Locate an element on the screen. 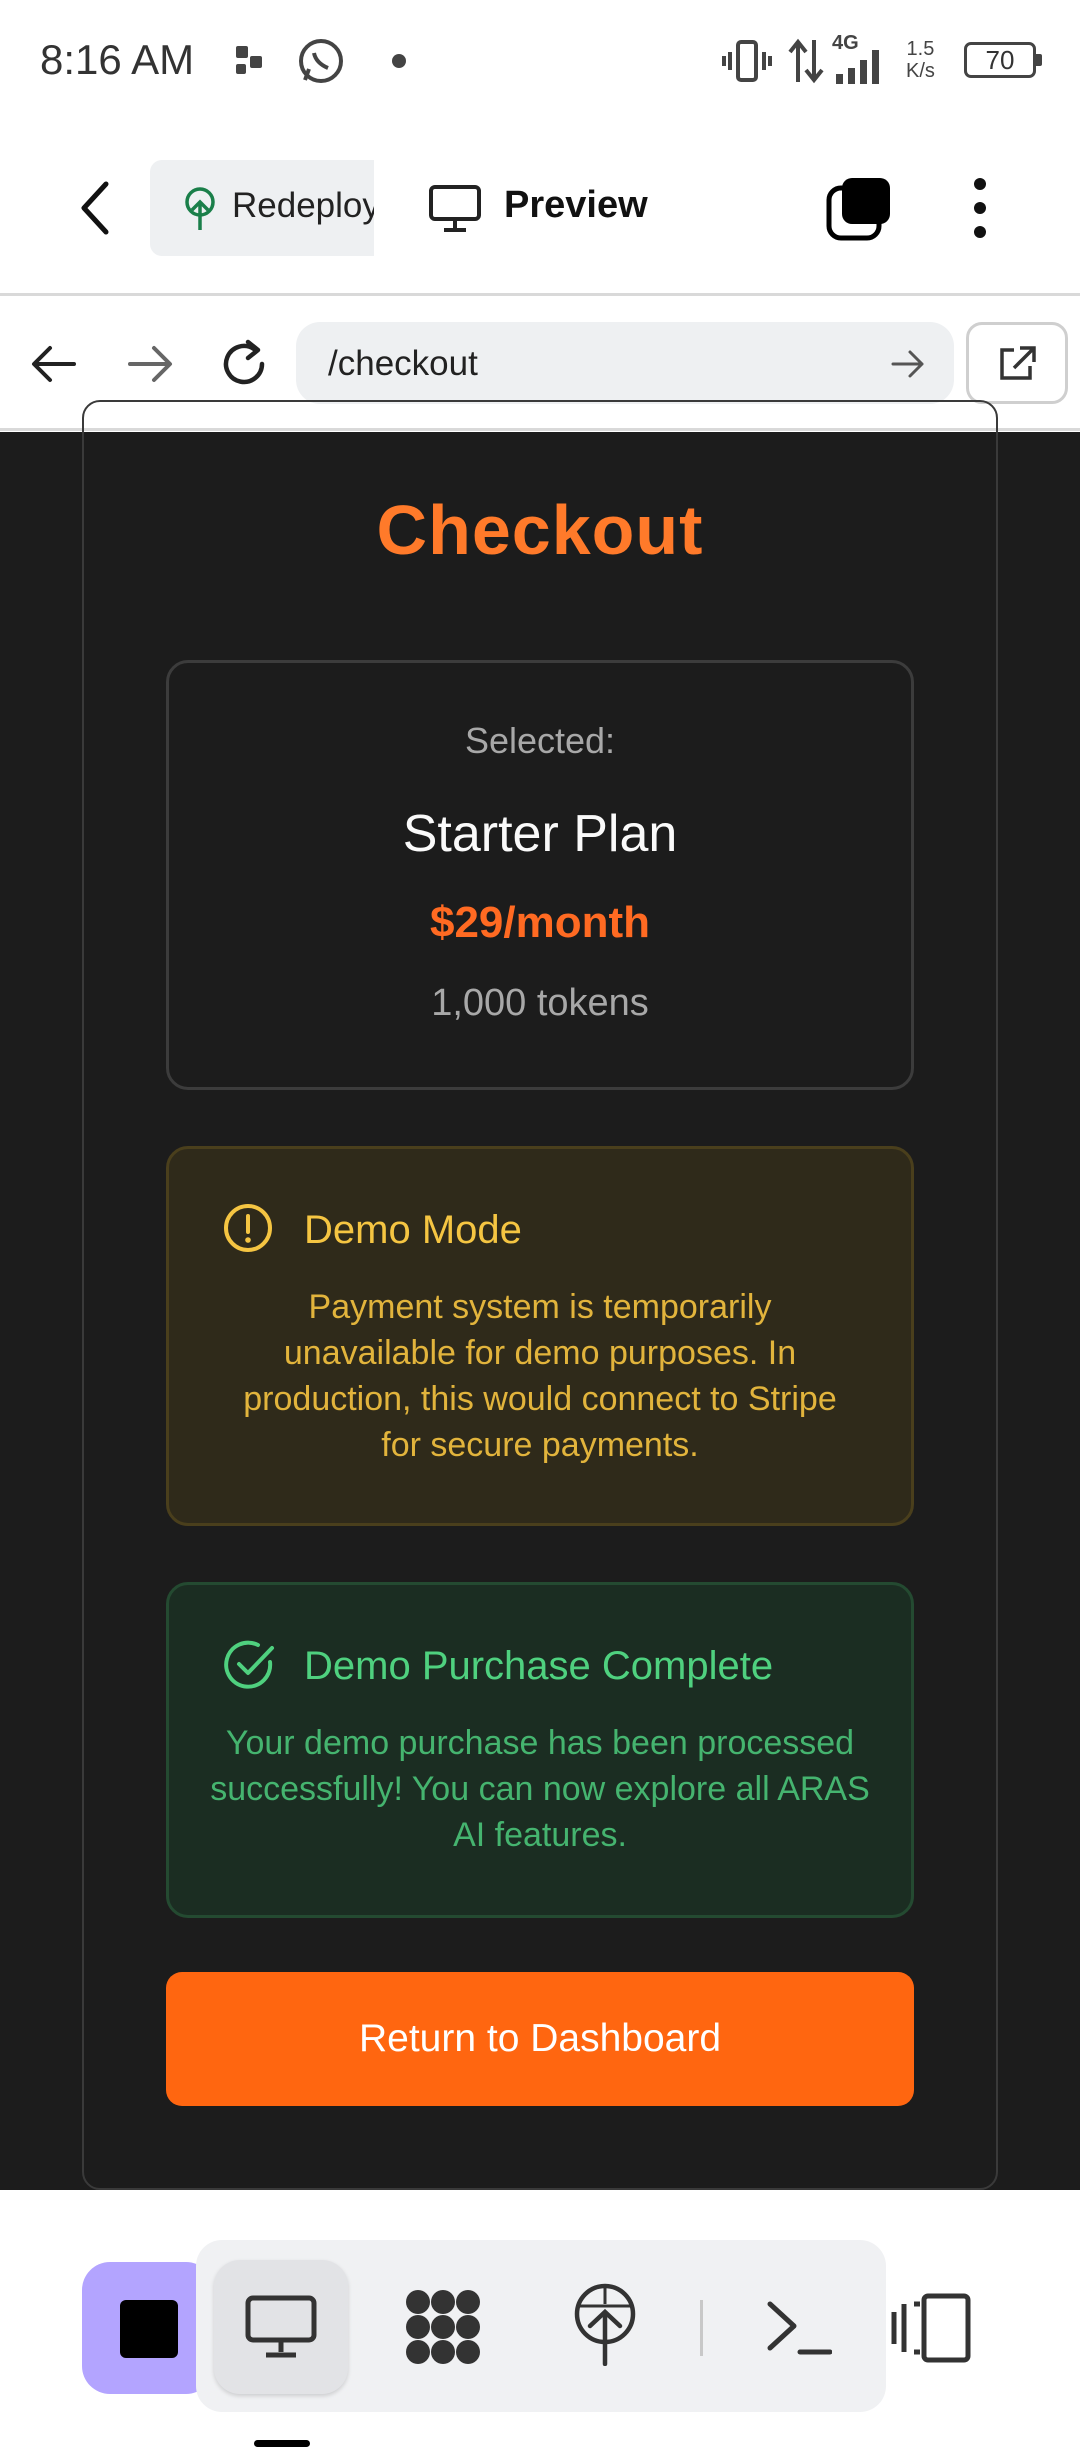  plan-tokens: 1,000 tokens is located at coordinates (540, 1003).